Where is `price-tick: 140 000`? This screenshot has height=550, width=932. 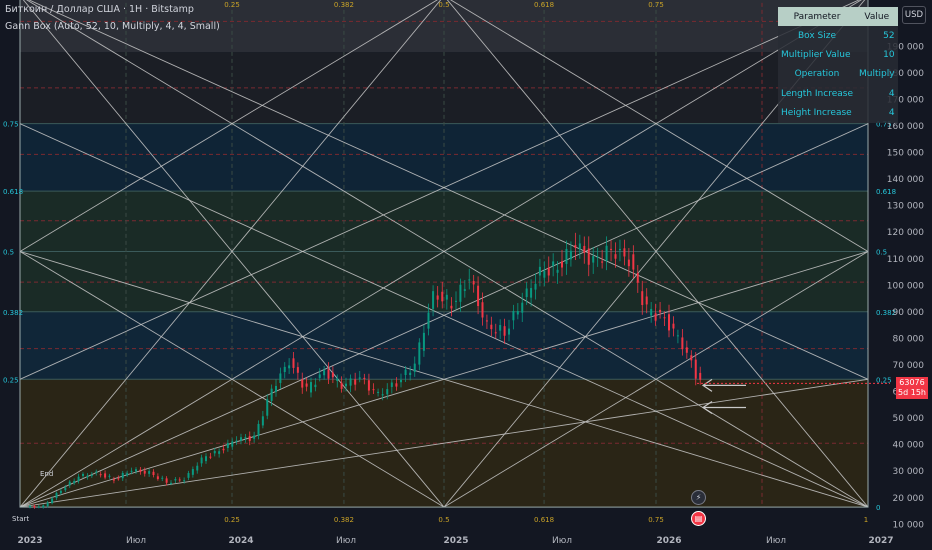 price-tick: 140 000 is located at coordinates (905, 180).